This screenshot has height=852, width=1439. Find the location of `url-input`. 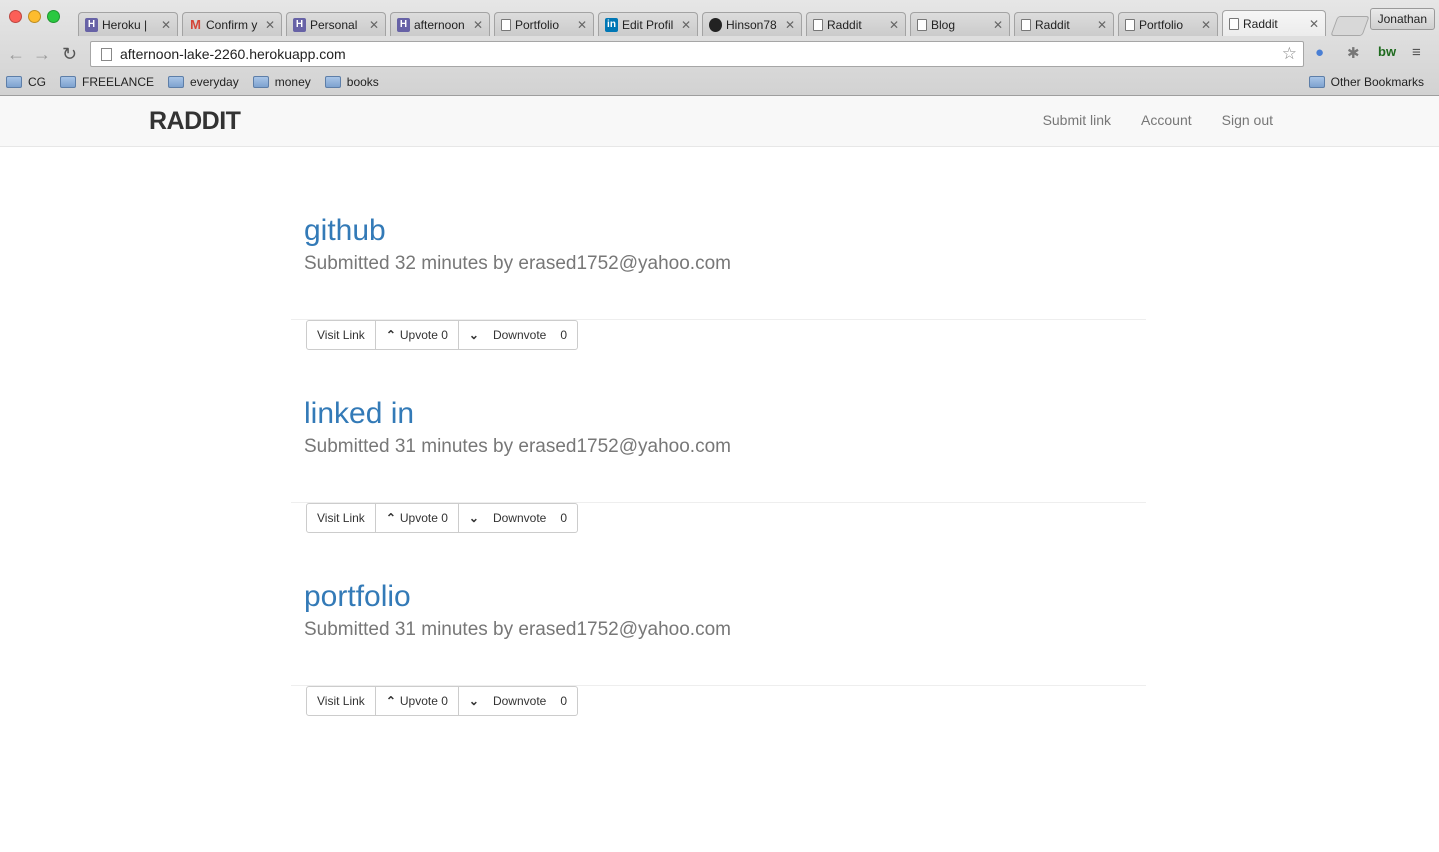

url-input is located at coordinates (701, 54).